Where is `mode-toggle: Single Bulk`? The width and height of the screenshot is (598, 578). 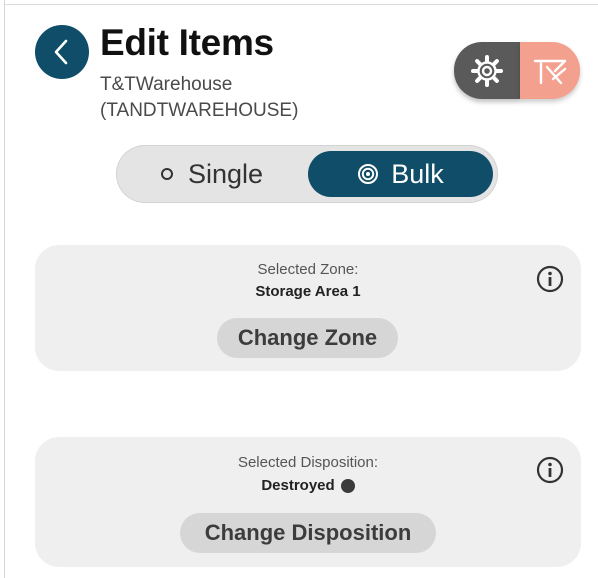 mode-toggle: Single Bulk is located at coordinates (307, 174).